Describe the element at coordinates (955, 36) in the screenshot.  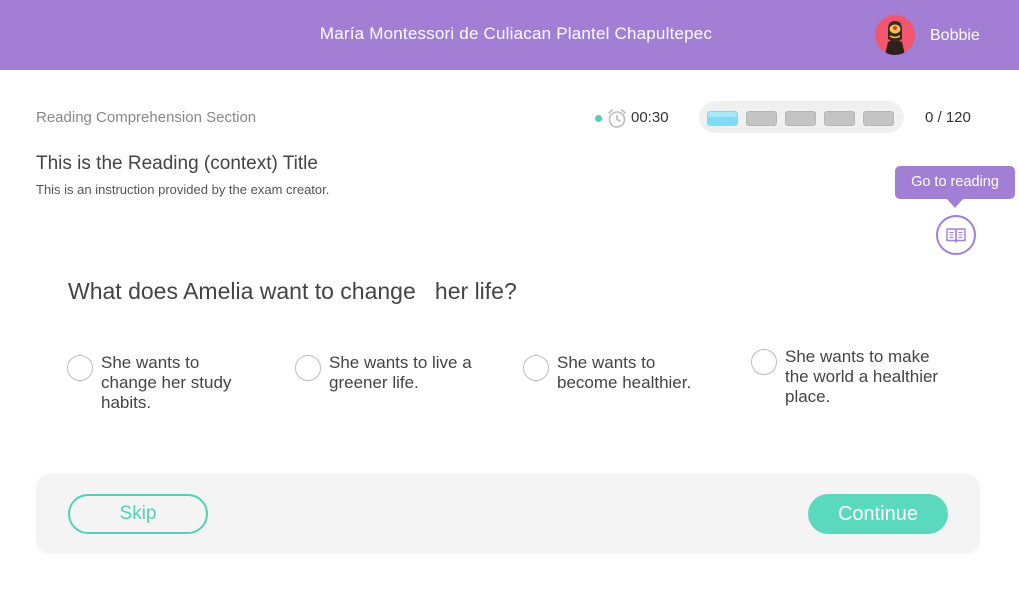
I see `username: Bobbie` at that location.